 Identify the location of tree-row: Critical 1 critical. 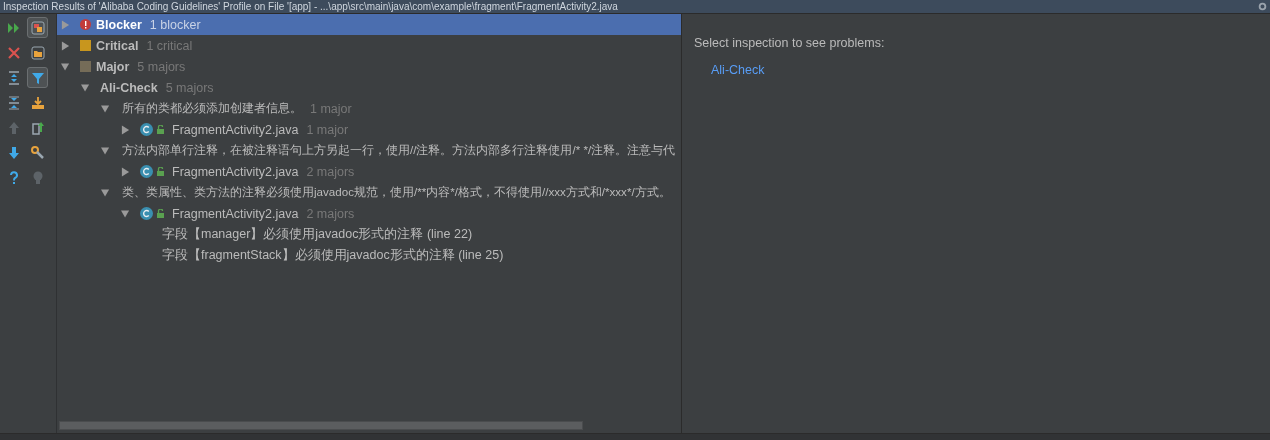
(369, 45).